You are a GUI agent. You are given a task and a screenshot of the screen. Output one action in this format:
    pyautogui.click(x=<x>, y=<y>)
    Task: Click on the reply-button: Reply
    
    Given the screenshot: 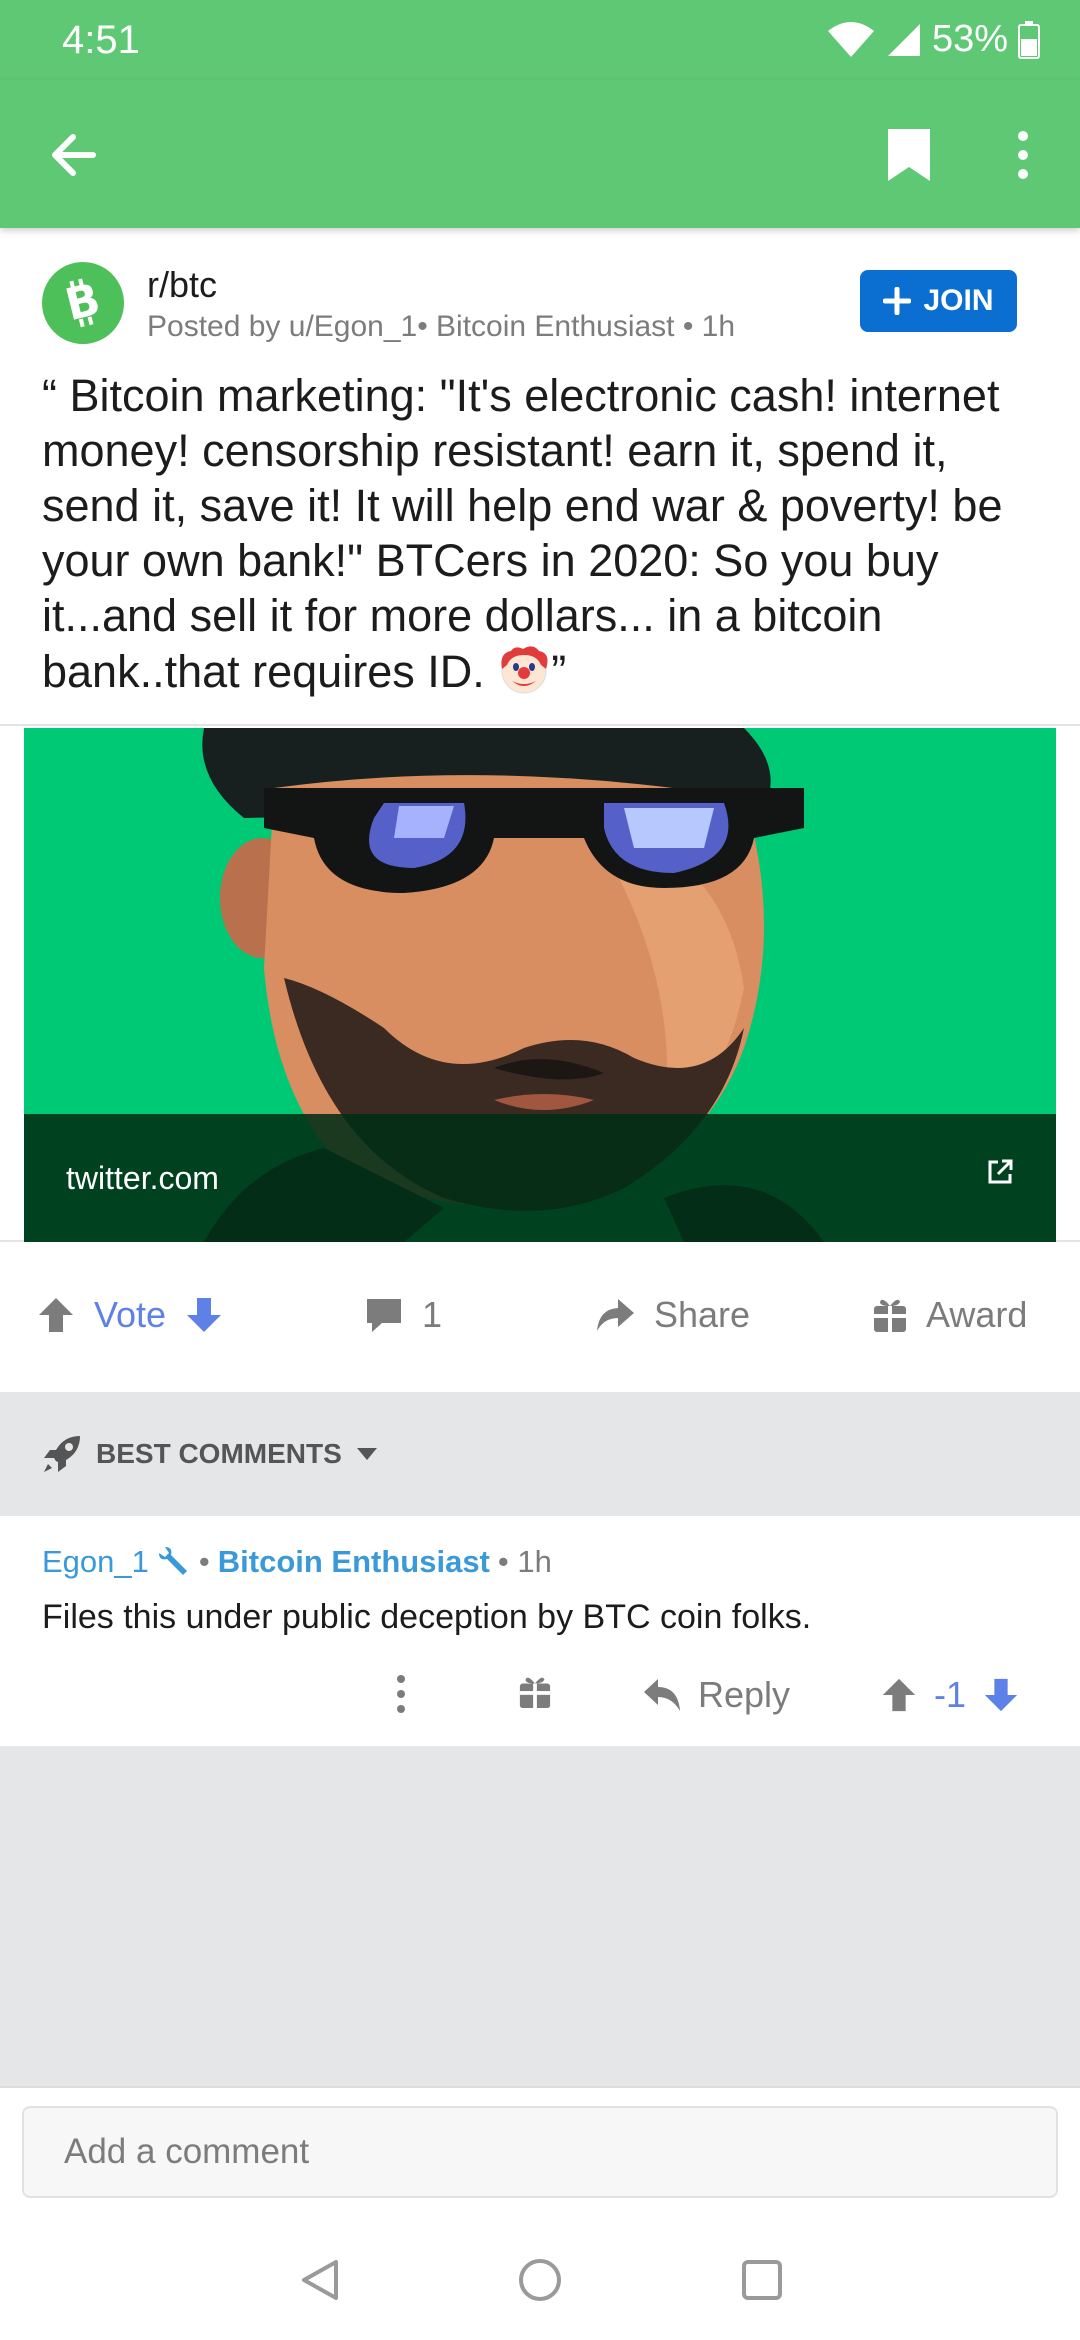 What is the action you would take?
    pyautogui.click(x=716, y=1695)
    